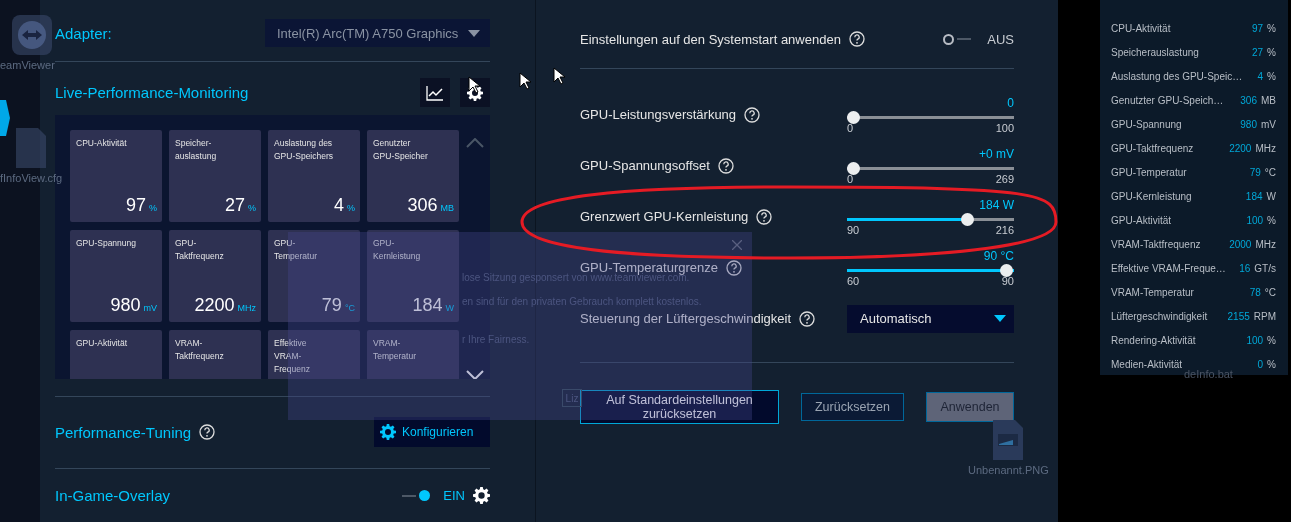 The width and height of the screenshot is (1291, 522). I want to click on file-label: Unbenannt.PNG, so click(1008, 470).